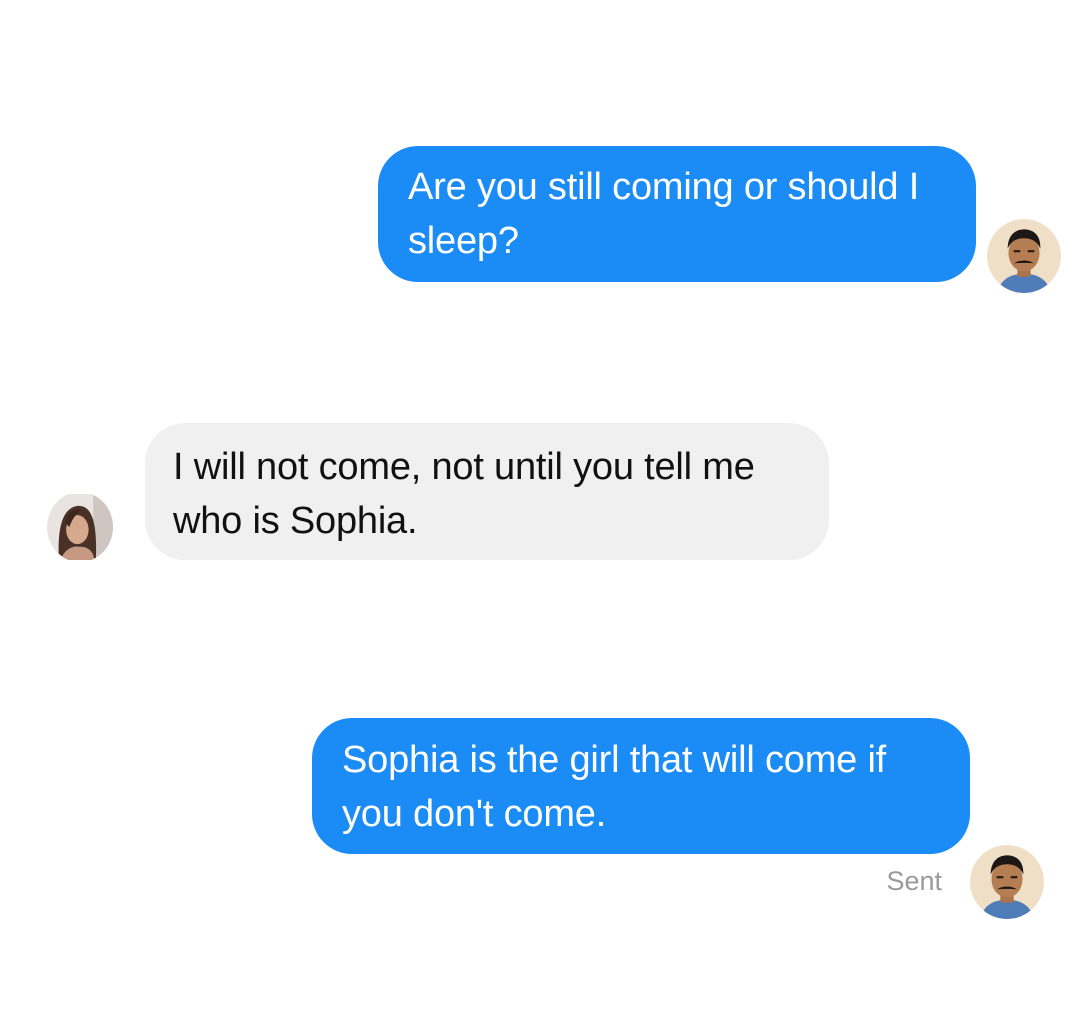  I want to click on outgoing-message-bubble: Are you still coming or should I sleep?, so click(677, 214).